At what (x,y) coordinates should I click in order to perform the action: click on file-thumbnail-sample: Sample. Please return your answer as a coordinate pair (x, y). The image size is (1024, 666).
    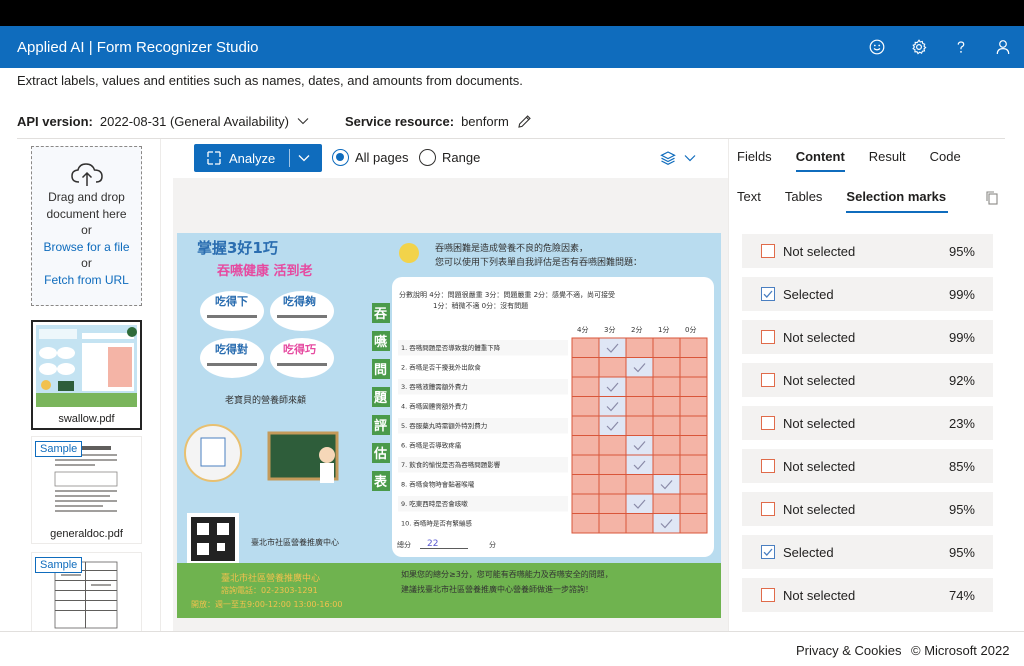
    Looking at the image, I should click on (86, 591).